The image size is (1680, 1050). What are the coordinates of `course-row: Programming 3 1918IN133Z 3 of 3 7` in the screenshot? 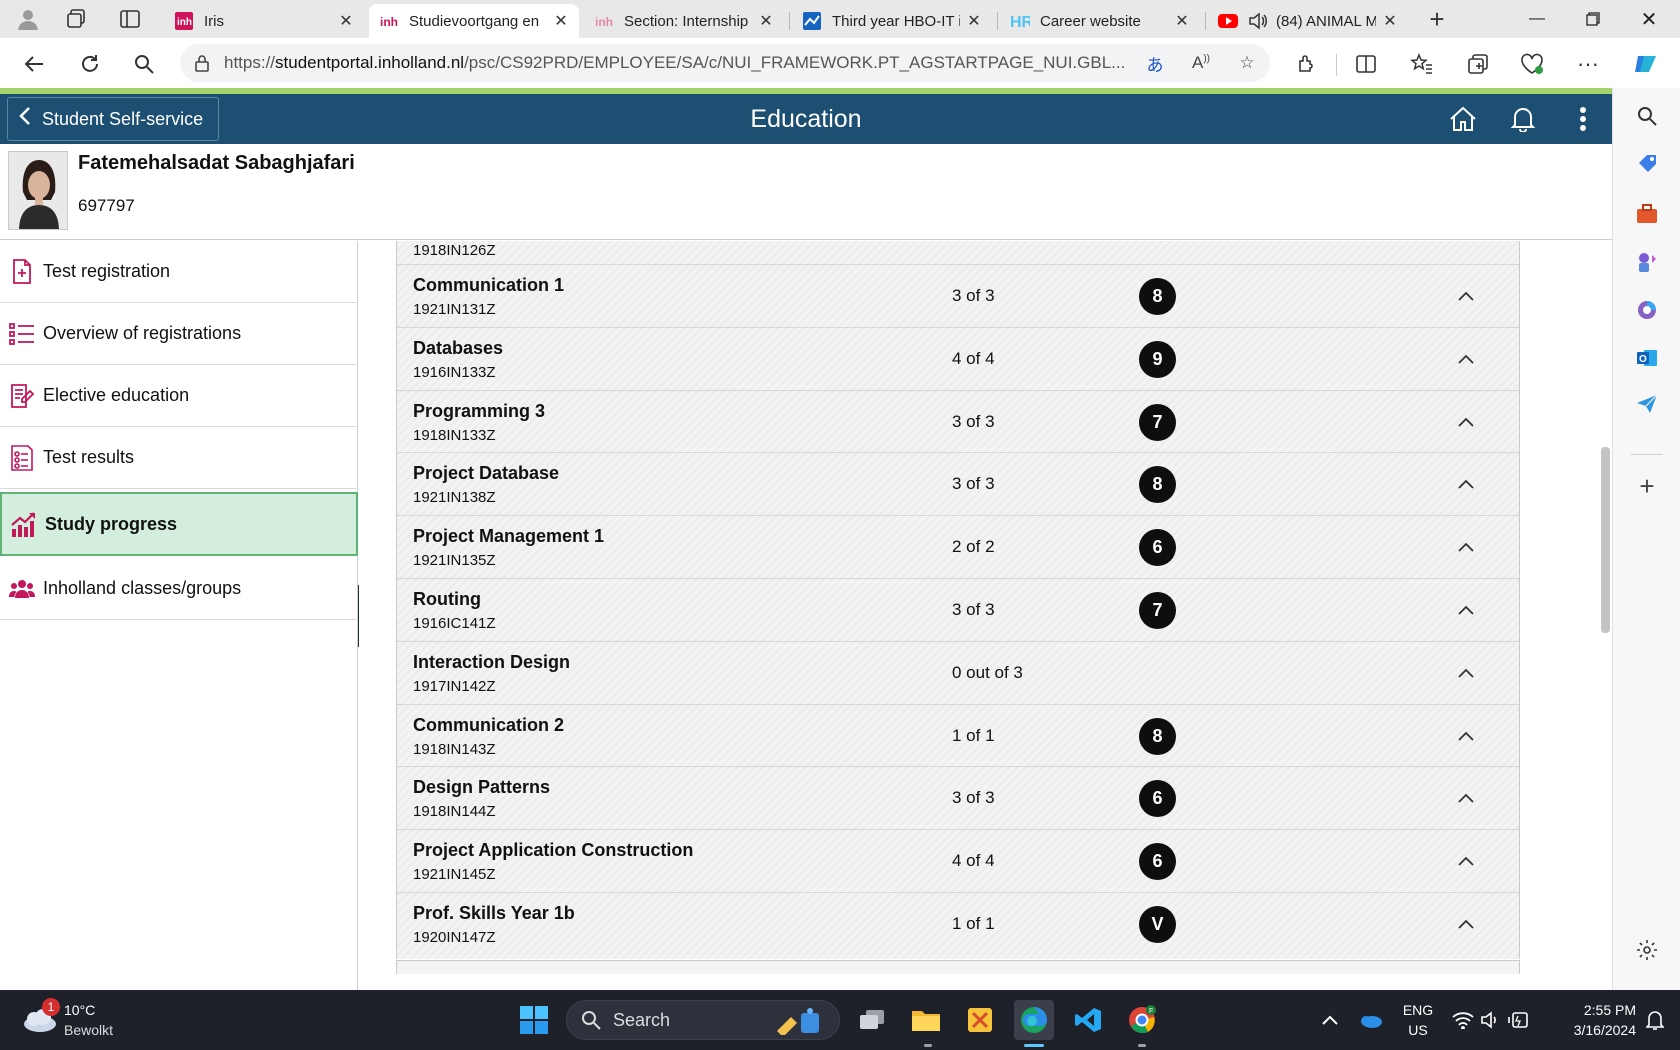 It's located at (958, 421).